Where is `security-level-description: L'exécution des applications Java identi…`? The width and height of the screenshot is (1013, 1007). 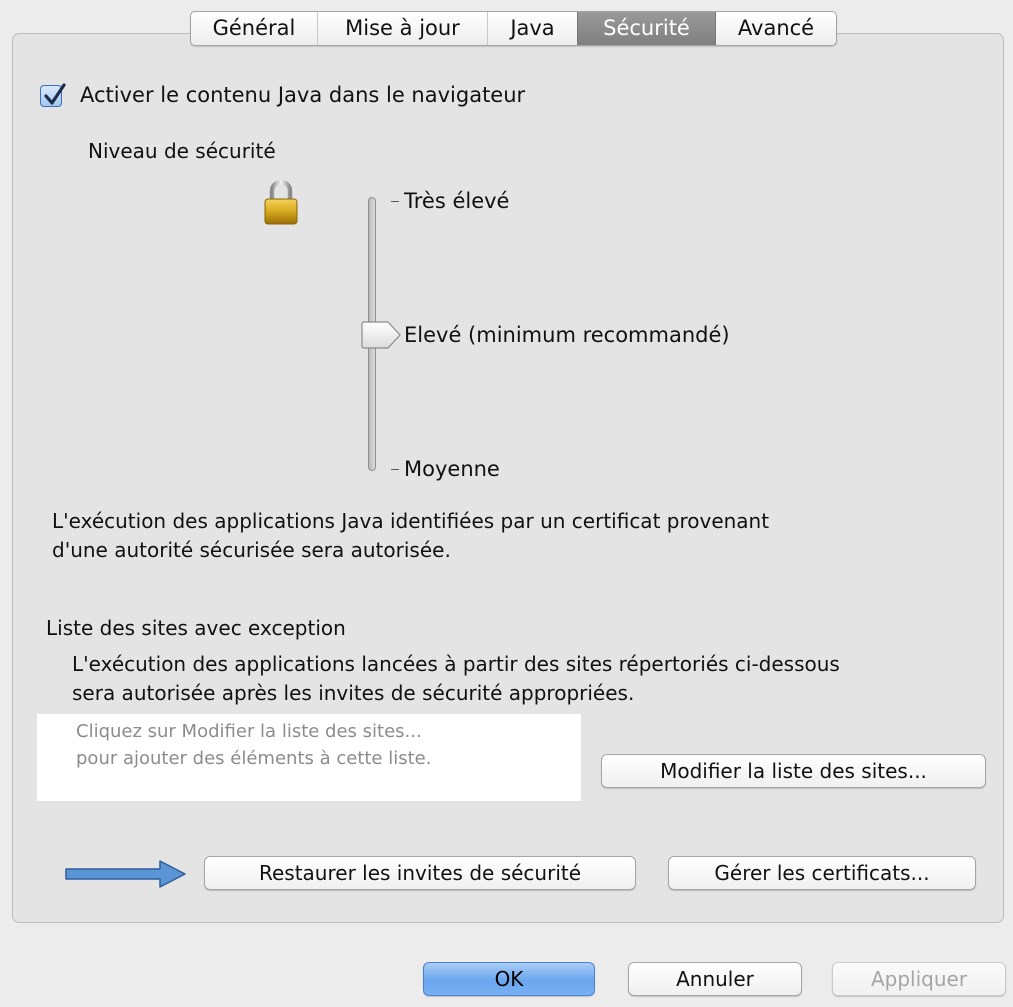 security-level-description: L'exécution des applications Java identi… is located at coordinates (411, 521).